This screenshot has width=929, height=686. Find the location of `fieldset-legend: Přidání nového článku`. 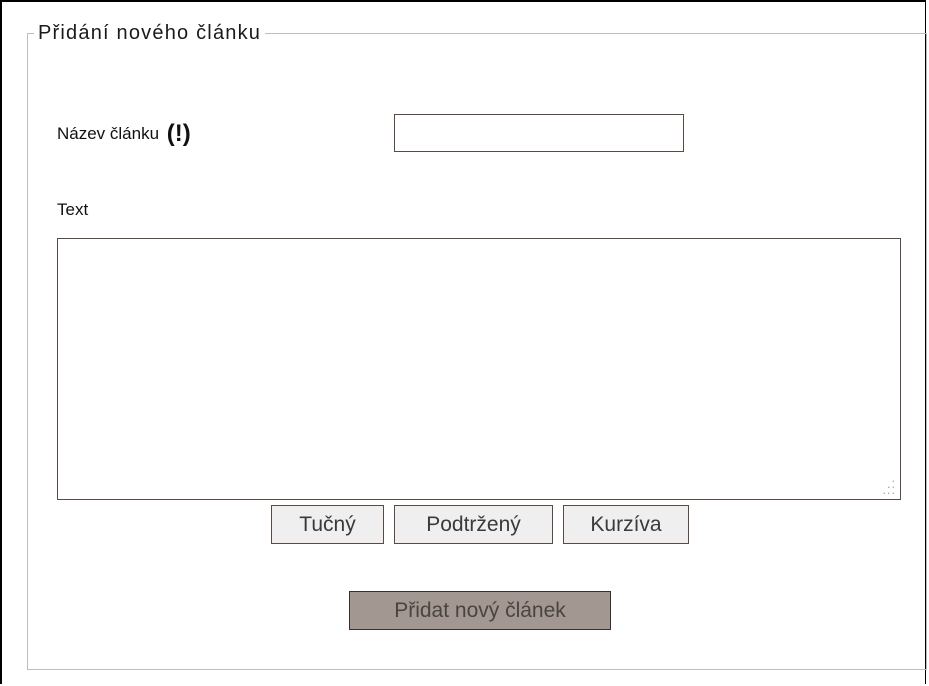

fieldset-legend: Přidání nového článku is located at coordinates (150, 33).